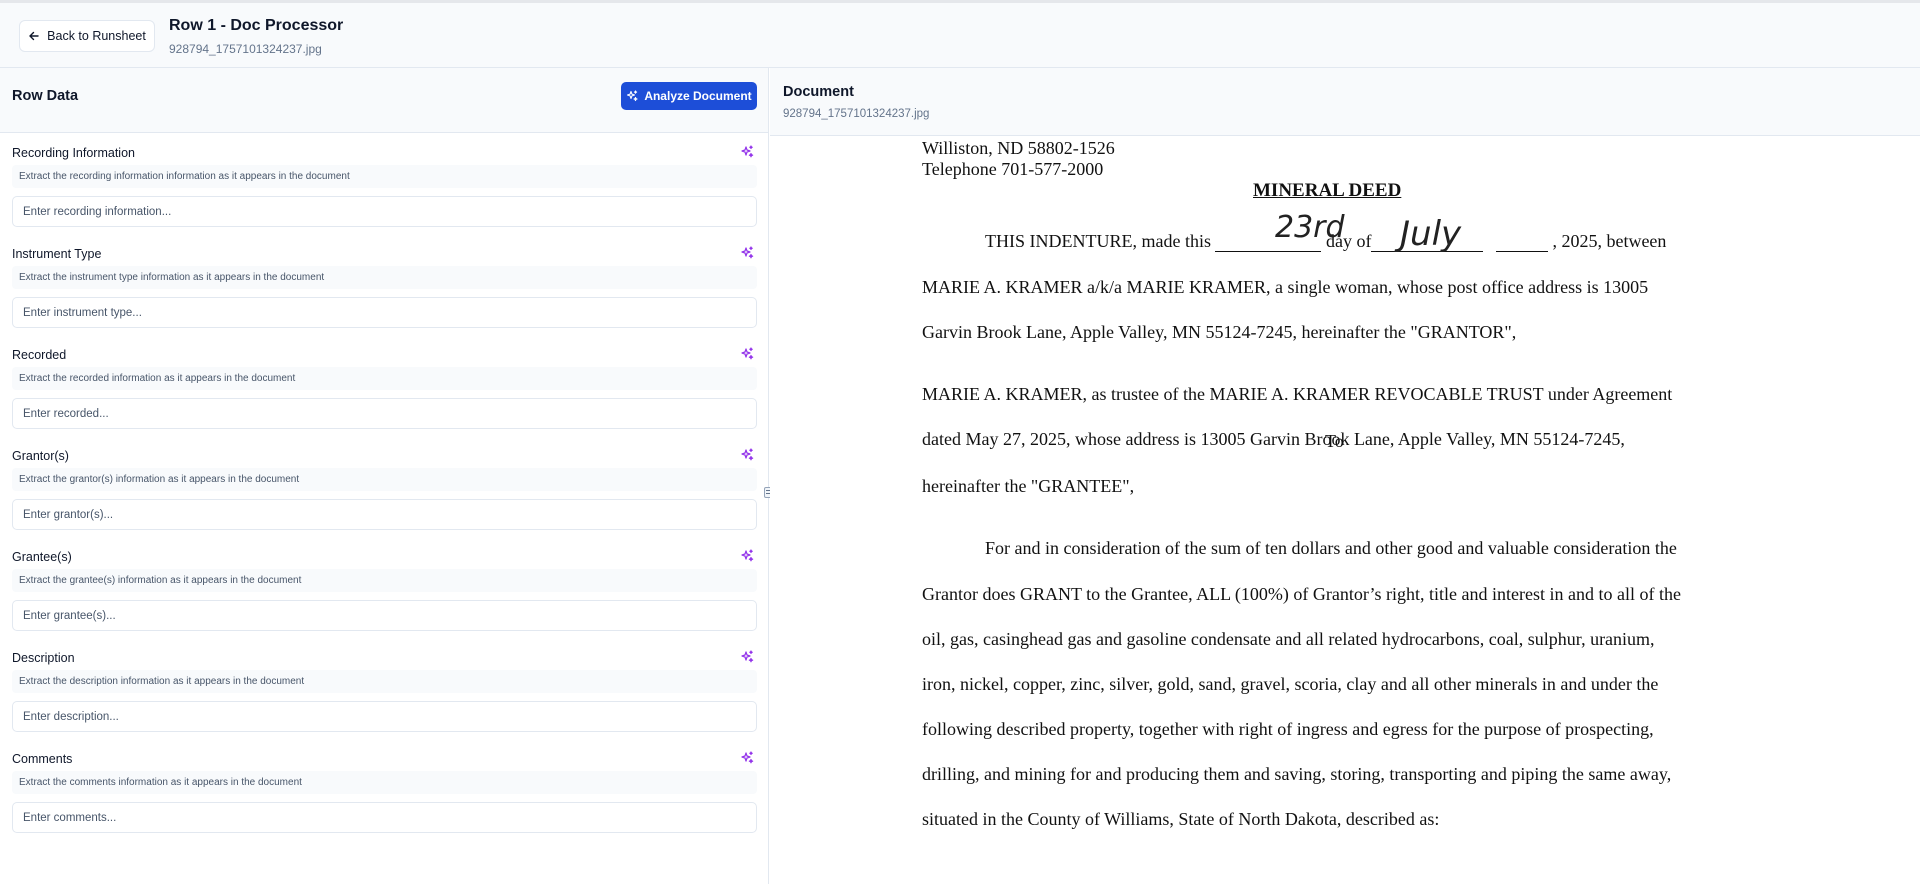 Image resolution: width=1920 pixels, height=884 pixels. What do you see at coordinates (45, 96) in the screenshot?
I see `row-data-title: Row Data` at bounding box center [45, 96].